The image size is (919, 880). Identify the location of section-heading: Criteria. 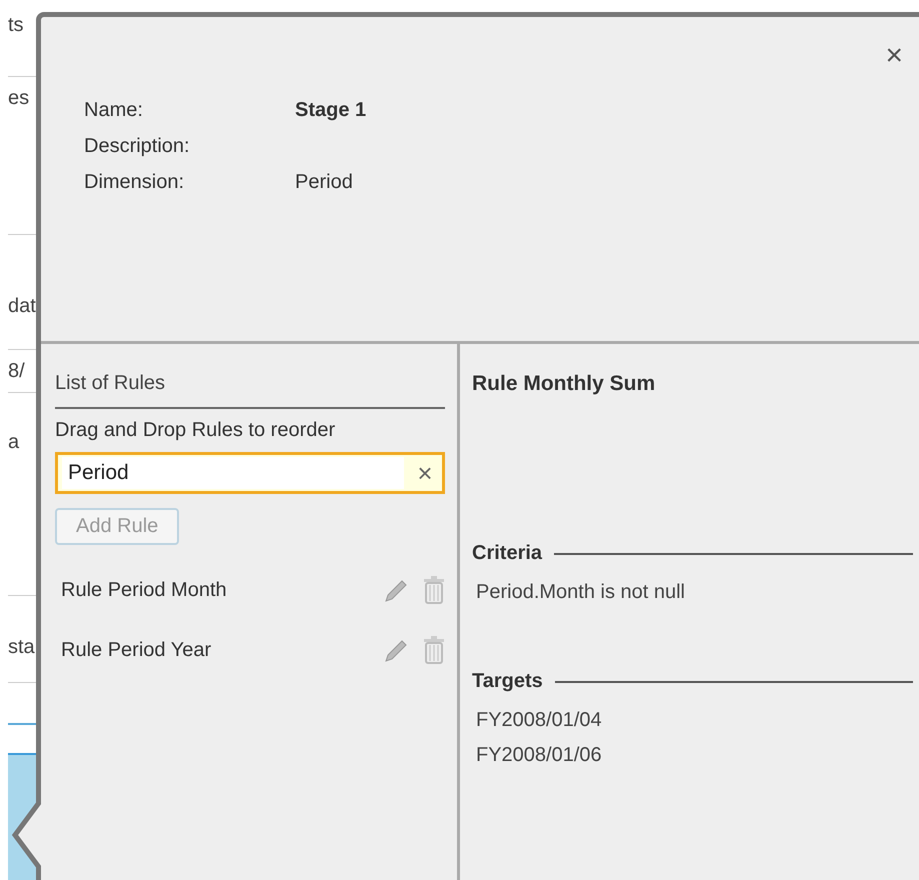
(507, 553).